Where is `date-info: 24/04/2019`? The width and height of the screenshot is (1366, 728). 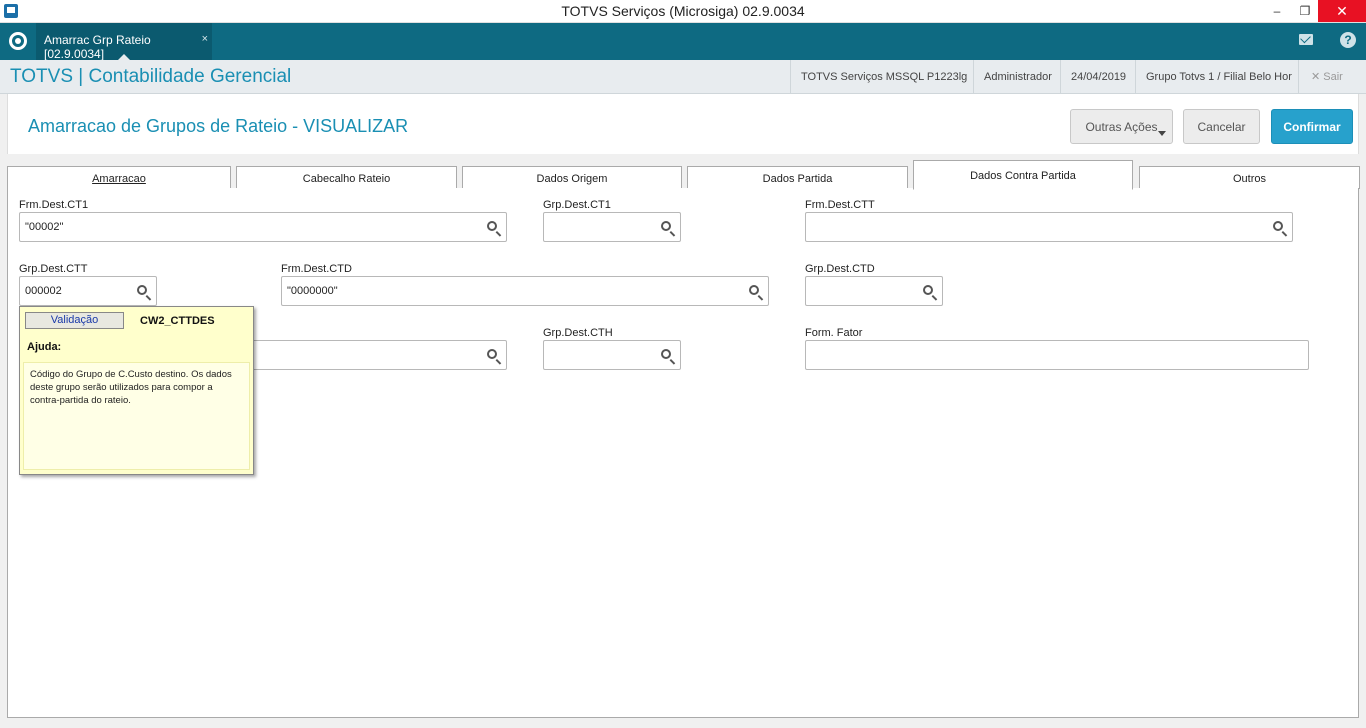
date-info: 24/04/2019 is located at coordinates (1098, 77).